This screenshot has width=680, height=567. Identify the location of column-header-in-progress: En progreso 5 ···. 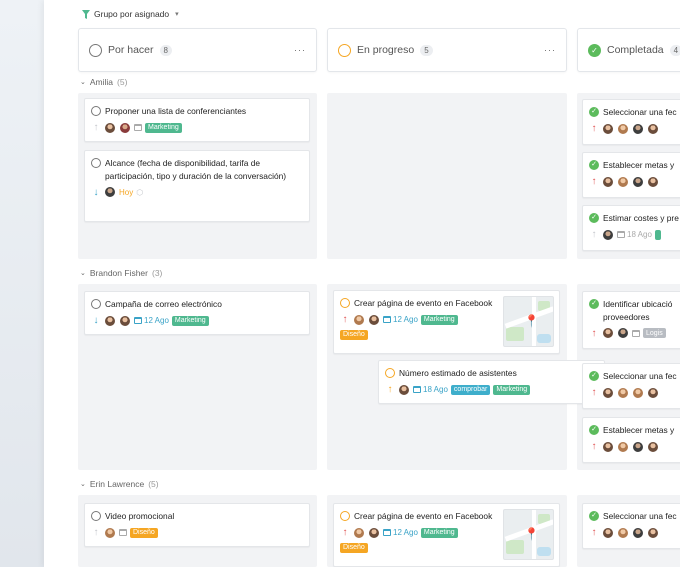
(447, 50).